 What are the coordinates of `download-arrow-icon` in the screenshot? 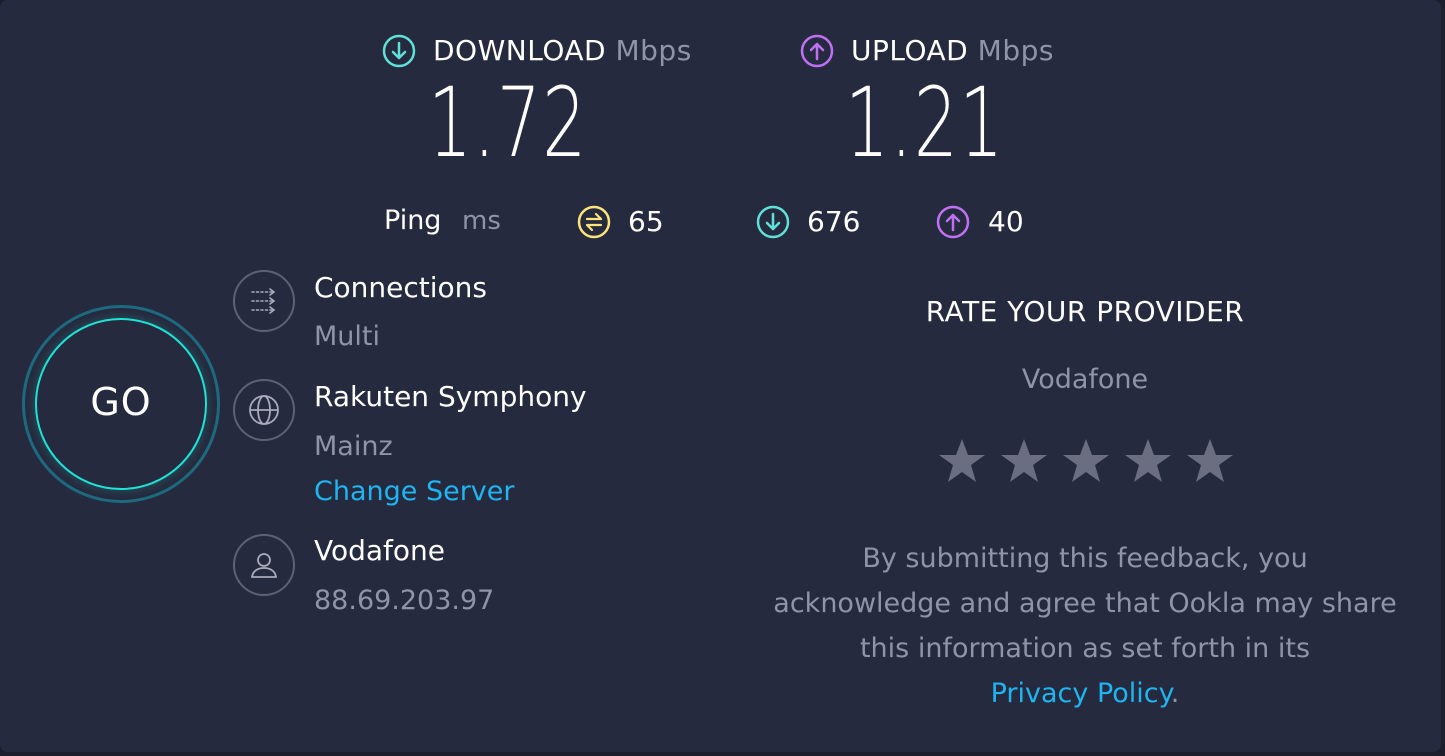 It's located at (399, 51).